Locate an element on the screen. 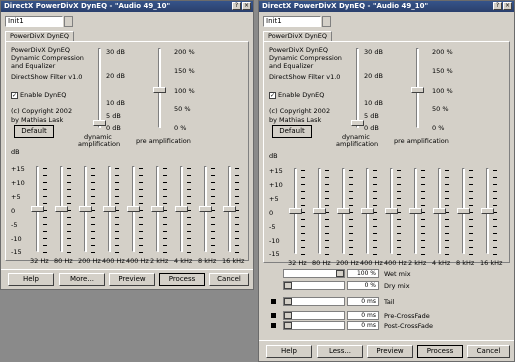  eq-band-label: 32 Hz is located at coordinates (297, 263).